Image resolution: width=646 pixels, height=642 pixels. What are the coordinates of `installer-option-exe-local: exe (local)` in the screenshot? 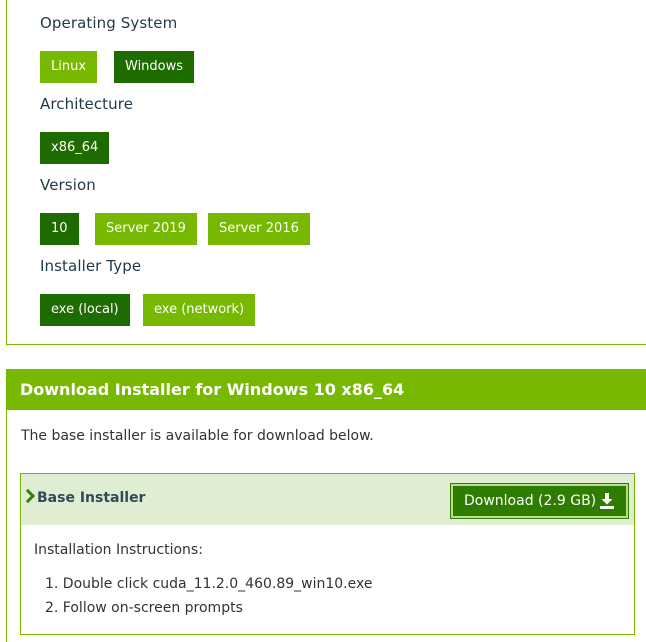 It's located at (85, 310).